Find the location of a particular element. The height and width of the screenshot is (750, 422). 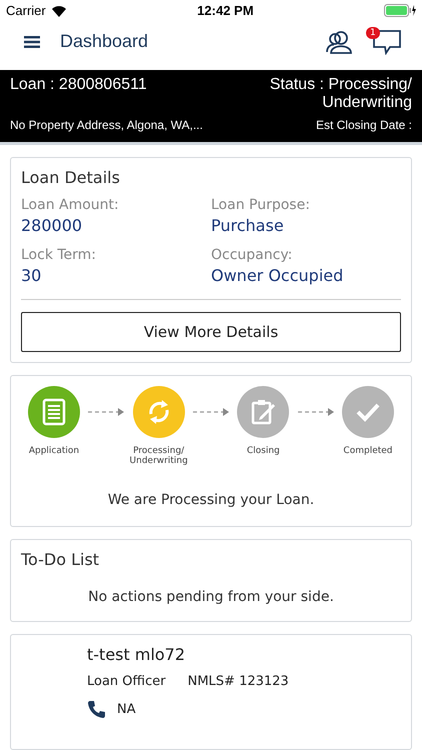

battery-icon is located at coordinates (400, 11).